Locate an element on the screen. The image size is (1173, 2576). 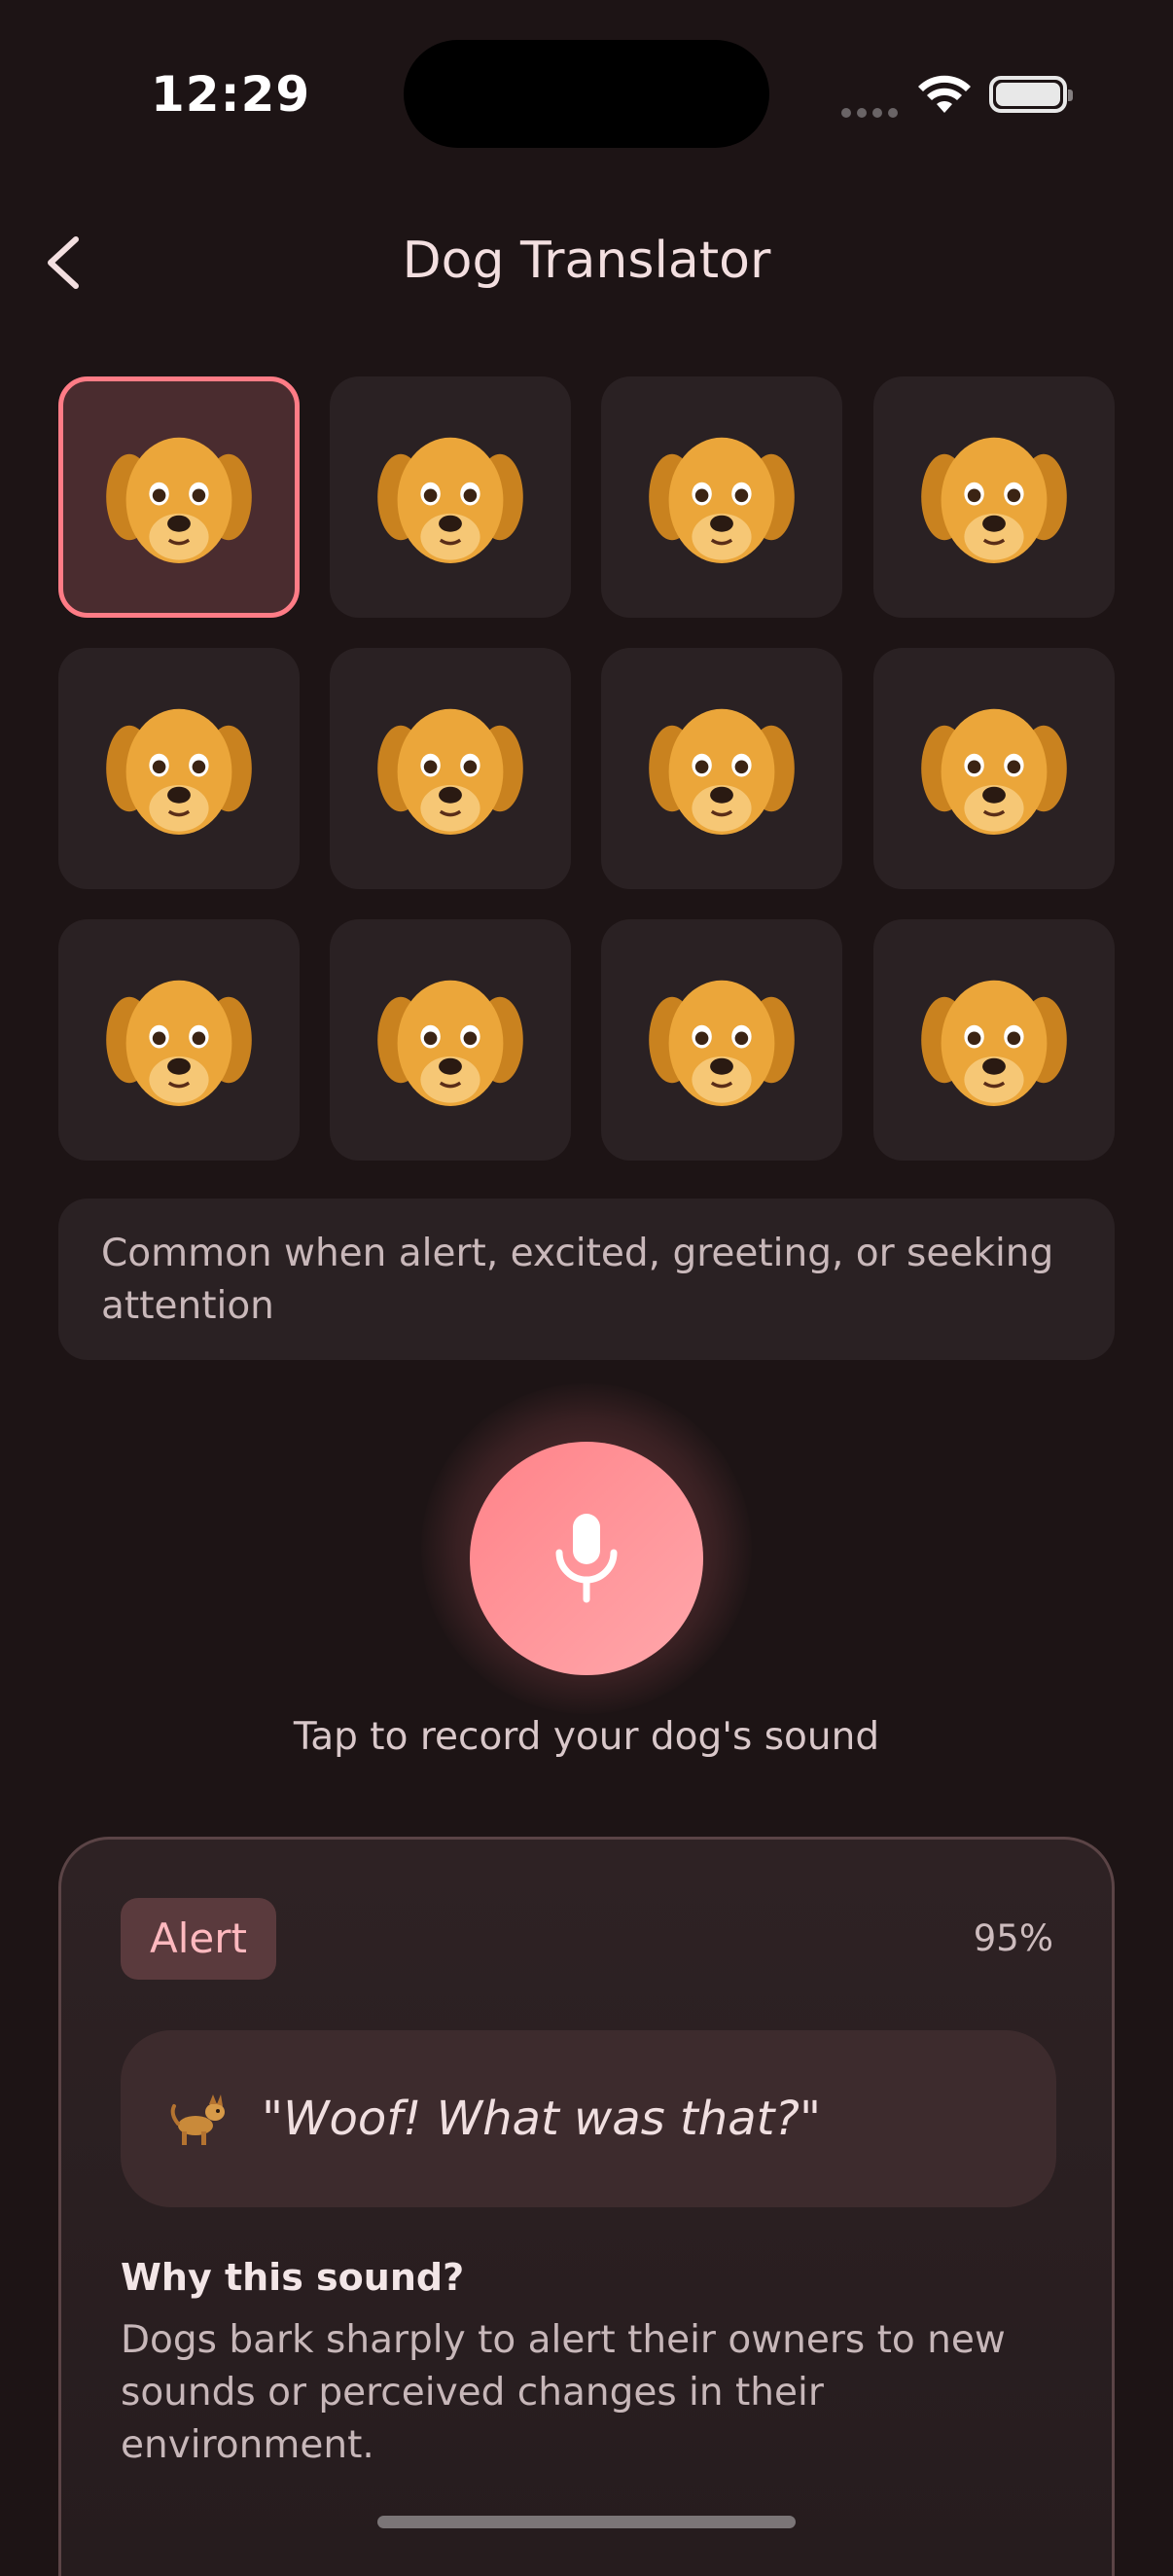
dog-calm-icon is located at coordinates (994, 1043).